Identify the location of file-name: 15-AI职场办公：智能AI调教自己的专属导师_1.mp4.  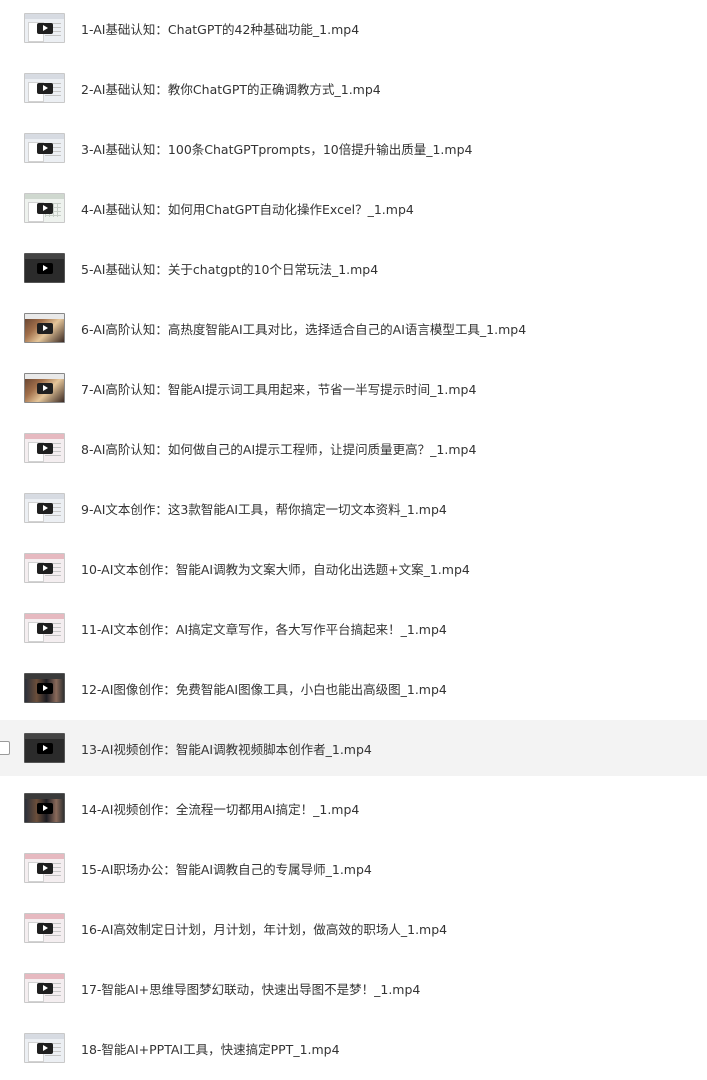
(226, 868).